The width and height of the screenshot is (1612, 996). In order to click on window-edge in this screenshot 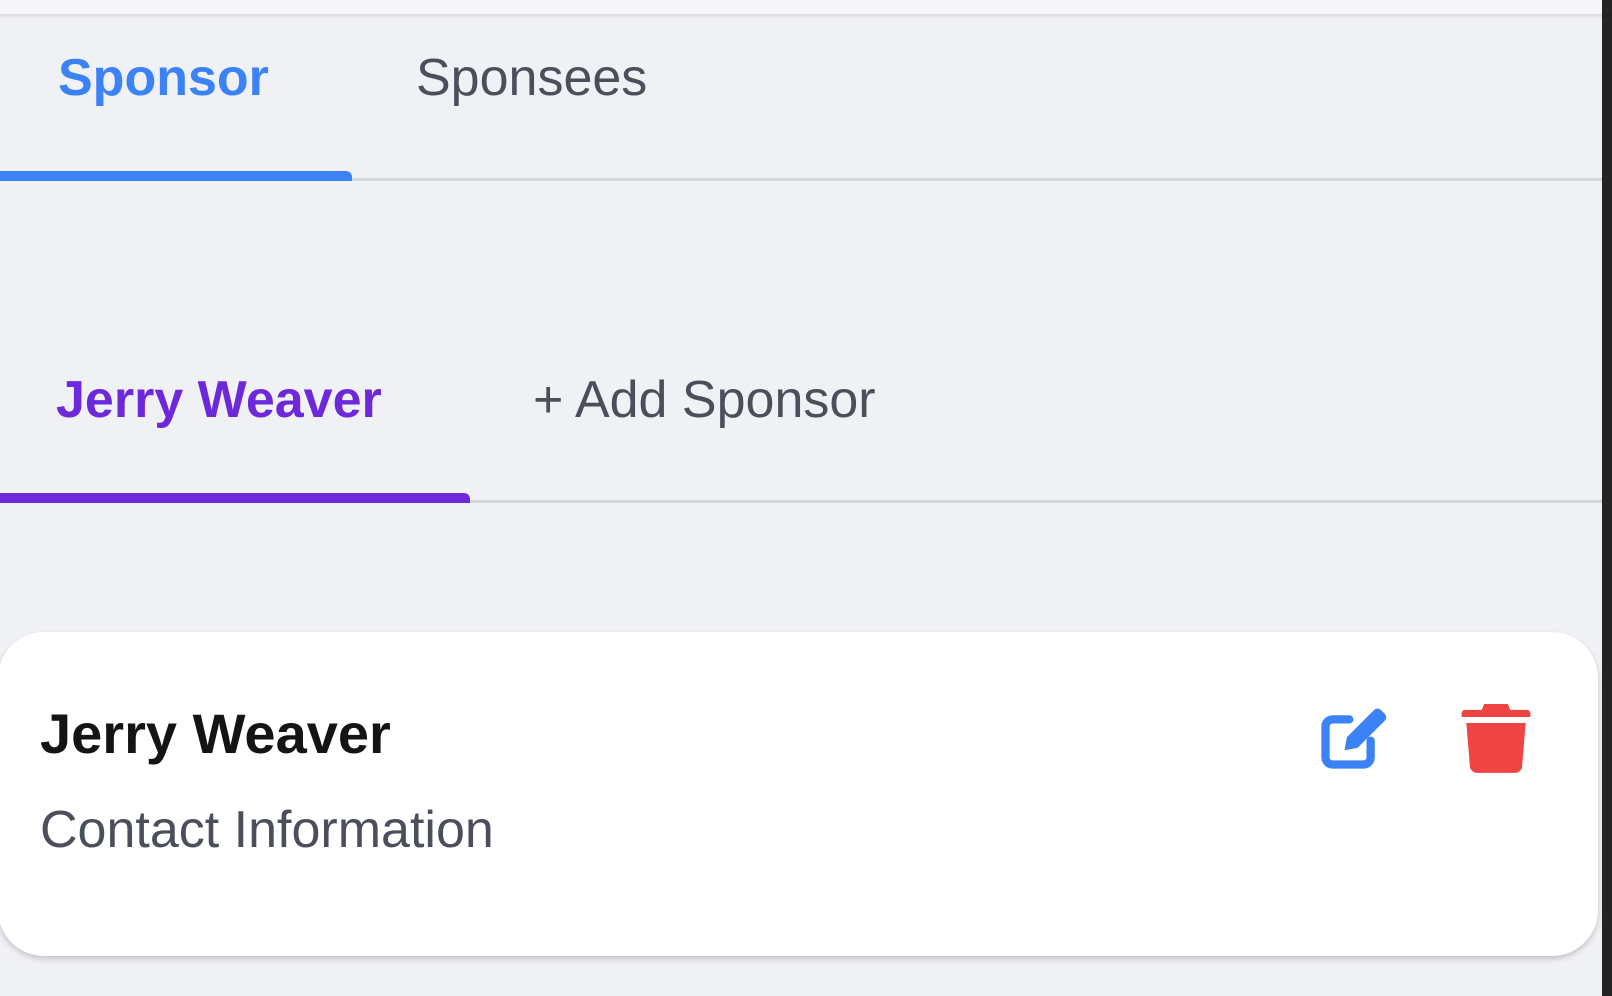, I will do `click(1607, 498)`.